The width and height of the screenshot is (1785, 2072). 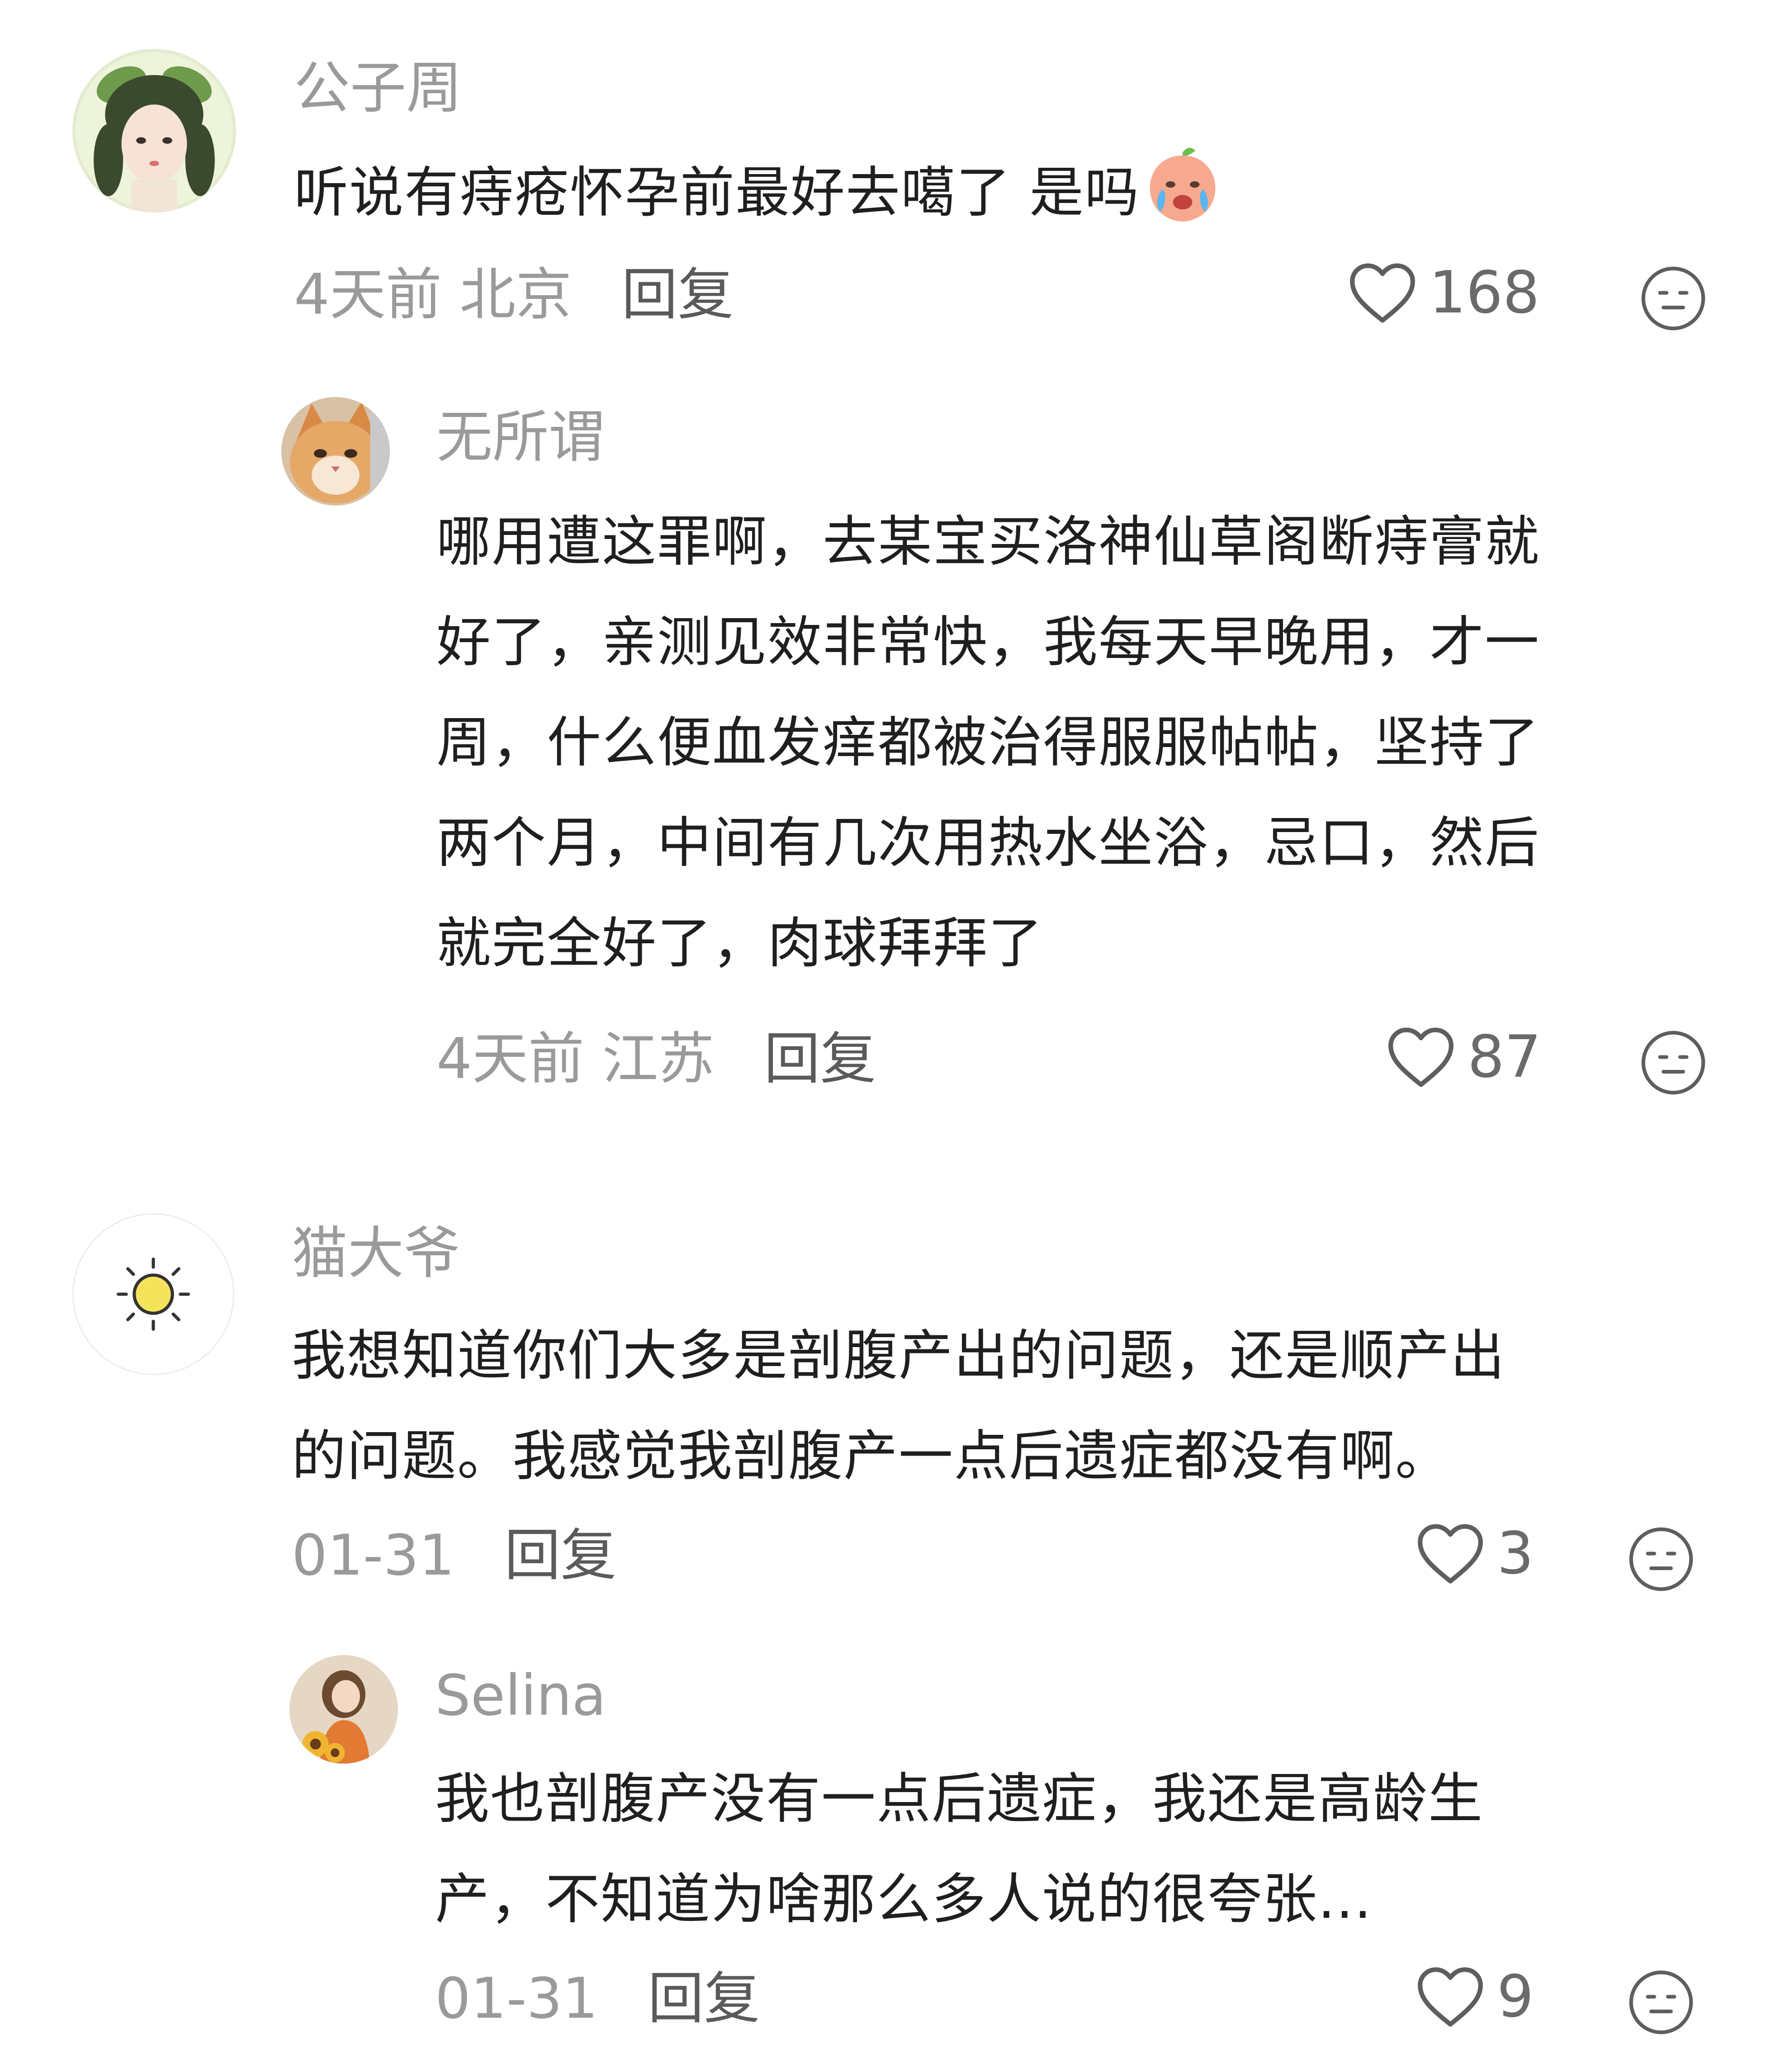 I want to click on like-button: 168, so click(x=1443, y=293).